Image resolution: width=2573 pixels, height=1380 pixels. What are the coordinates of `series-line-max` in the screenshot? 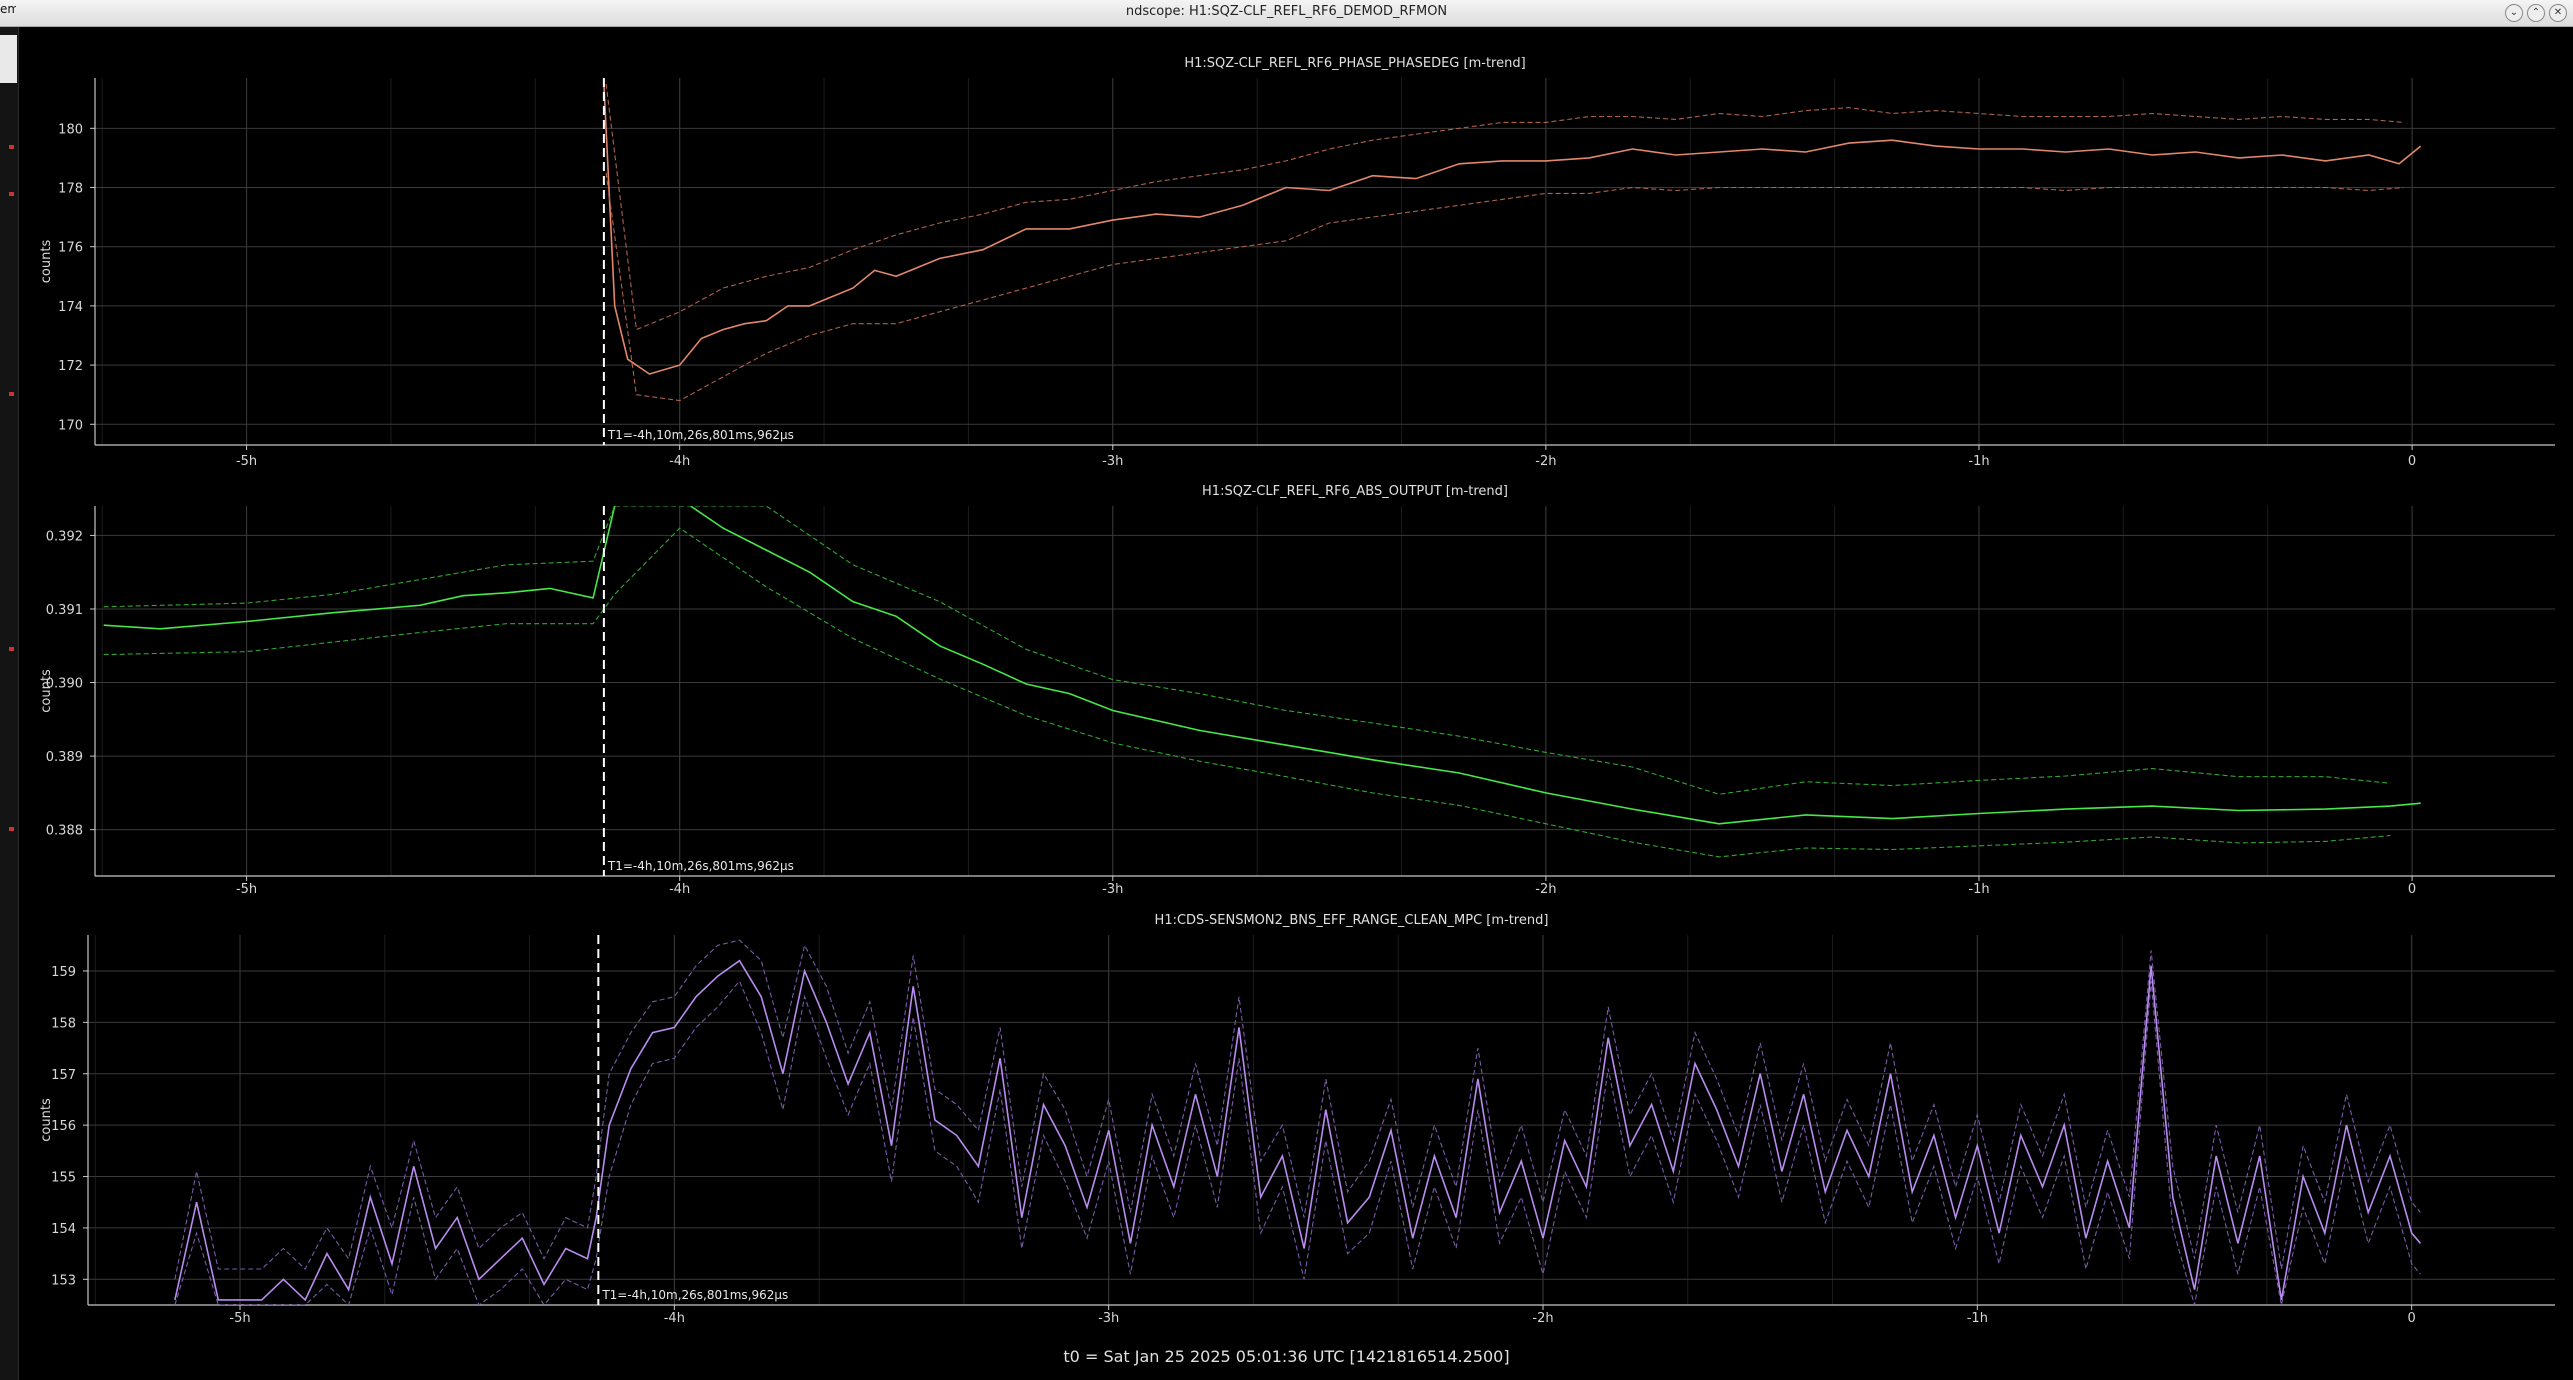 It's located at (1504, 207).